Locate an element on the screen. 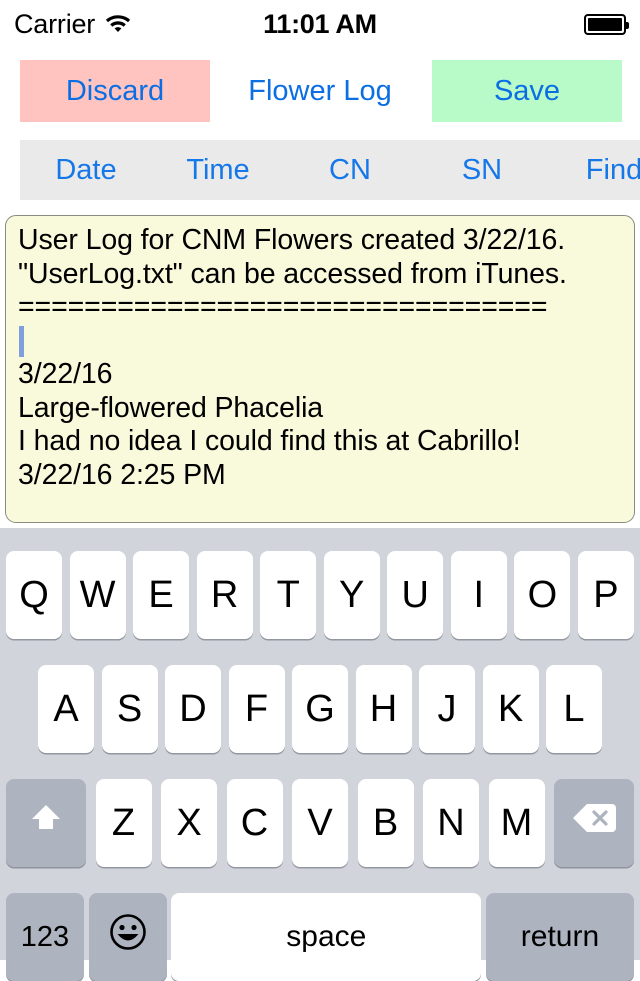 This screenshot has height=981, width=640. return-key: return is located at coordinates (559, 937).